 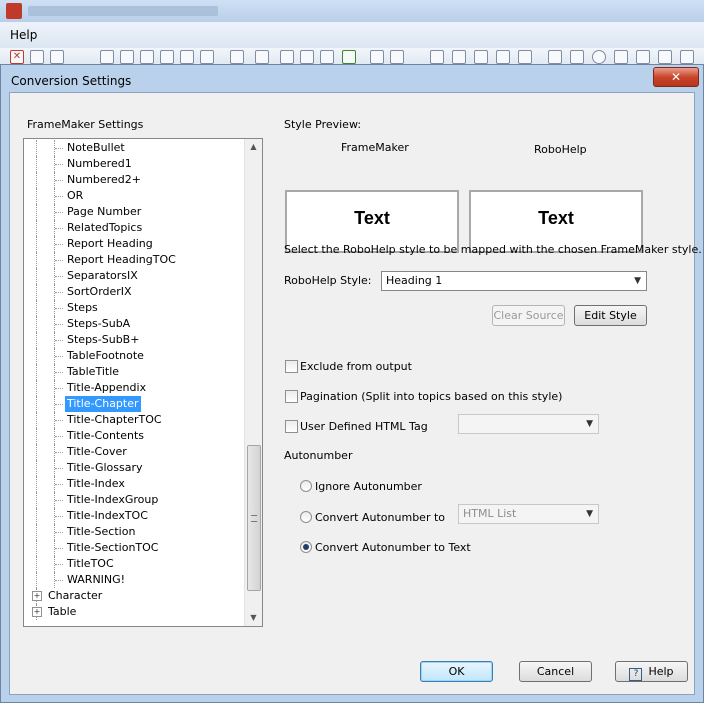 I want to click on ignore-autonumber-radio, so click(x=306, y=486).